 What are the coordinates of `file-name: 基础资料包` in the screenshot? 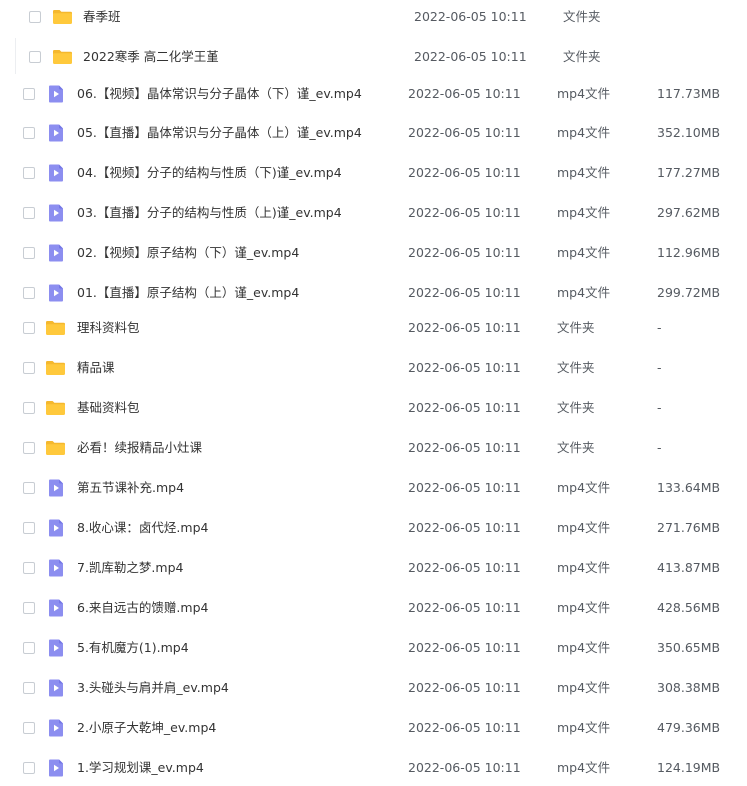 It's located at (108, 408).